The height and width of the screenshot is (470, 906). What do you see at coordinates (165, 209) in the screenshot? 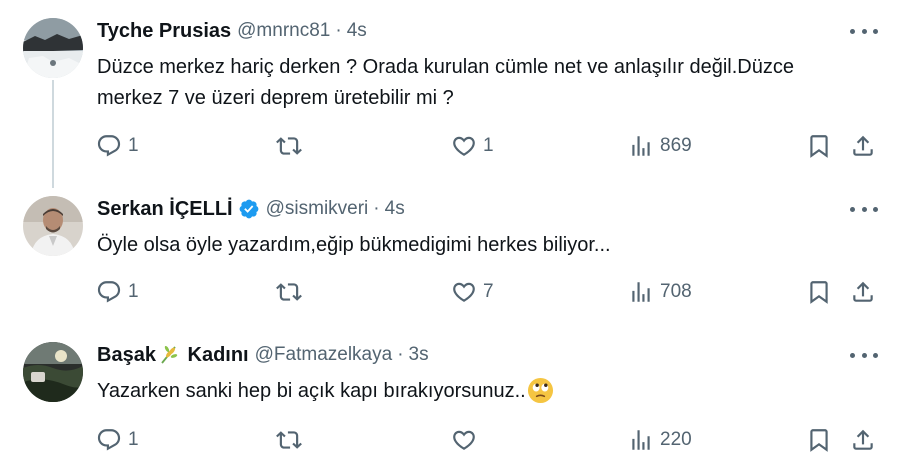
I see `display-name: Serkan İÇELLİ` at bounding box center [165, 209].